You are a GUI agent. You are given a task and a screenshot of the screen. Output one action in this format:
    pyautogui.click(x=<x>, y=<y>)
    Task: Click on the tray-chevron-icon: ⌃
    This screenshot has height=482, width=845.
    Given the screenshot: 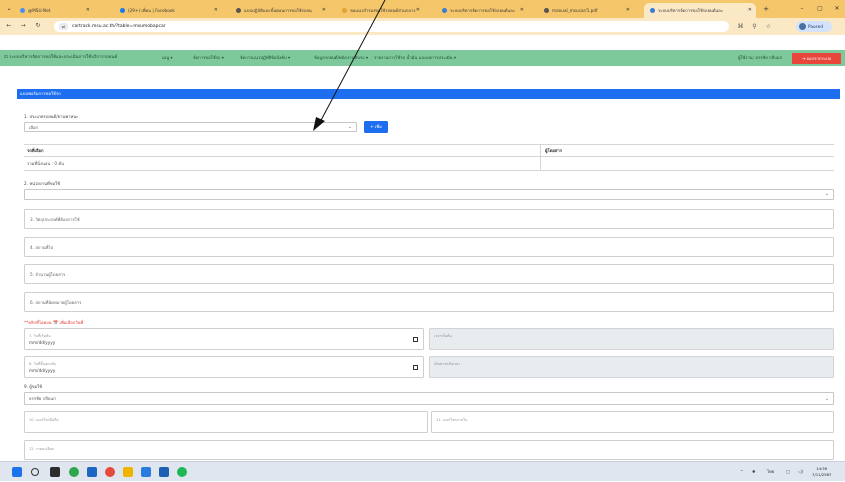 What is the action you would take?
    pyautogui.click(x=742, y=472)
    